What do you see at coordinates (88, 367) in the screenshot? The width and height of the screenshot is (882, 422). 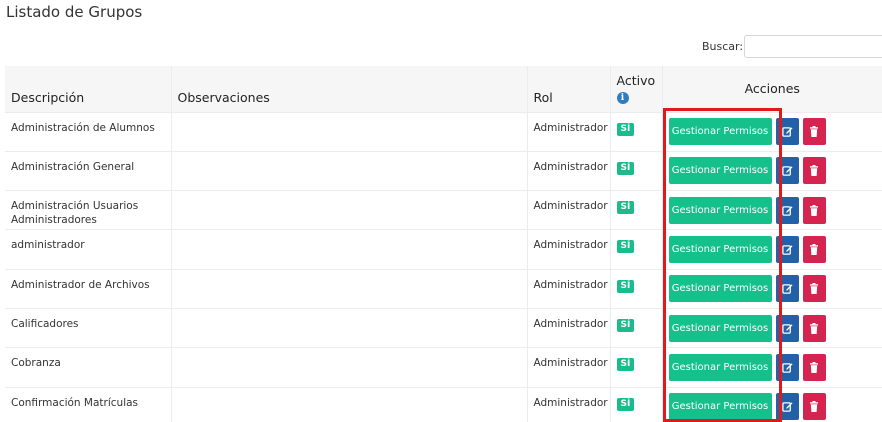 I see `cell-descripcion: Cobranza` at bounding box center [88, 367].